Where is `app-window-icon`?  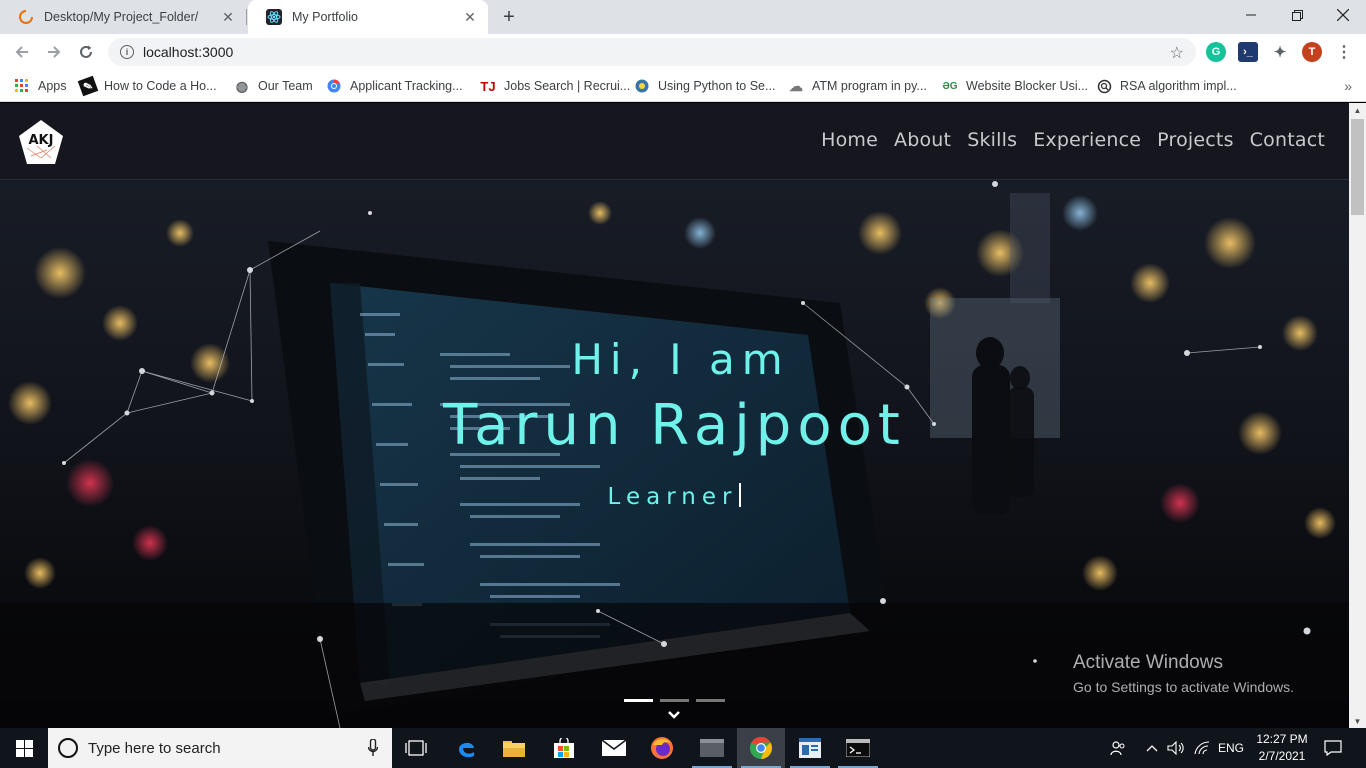 app-window-icon is located at coordinates (712, 748).